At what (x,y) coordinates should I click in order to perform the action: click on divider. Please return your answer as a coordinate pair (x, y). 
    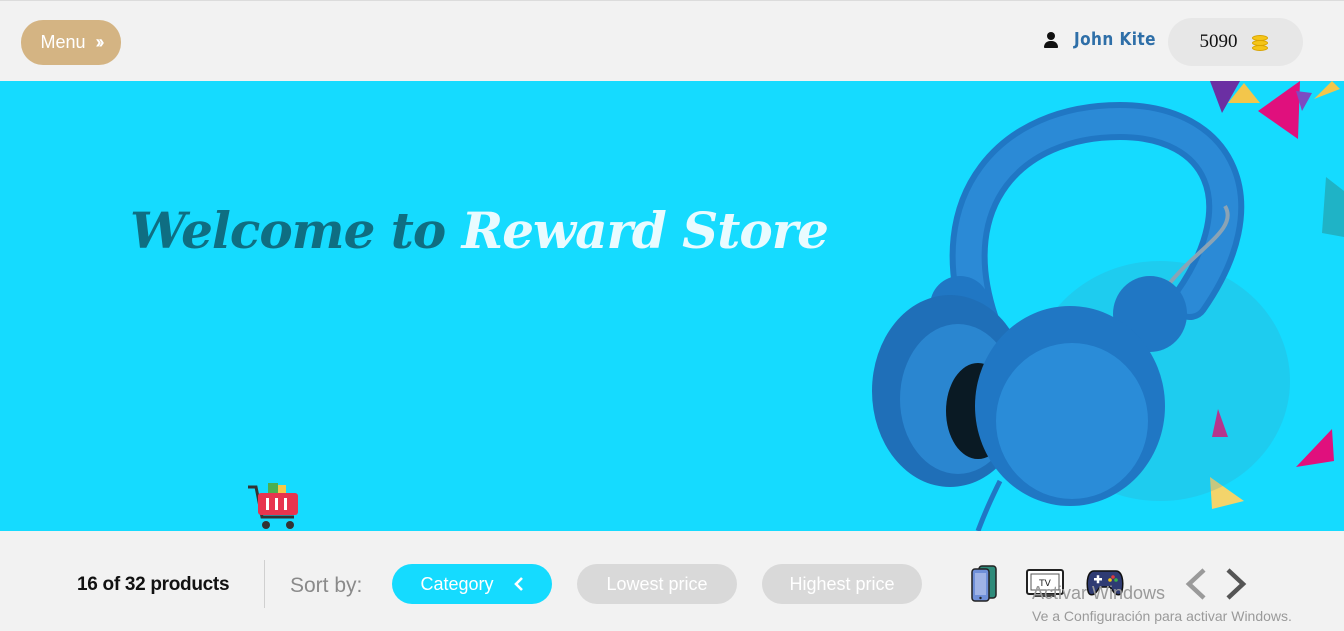
    Looking at the image, I should click on (264, 584).